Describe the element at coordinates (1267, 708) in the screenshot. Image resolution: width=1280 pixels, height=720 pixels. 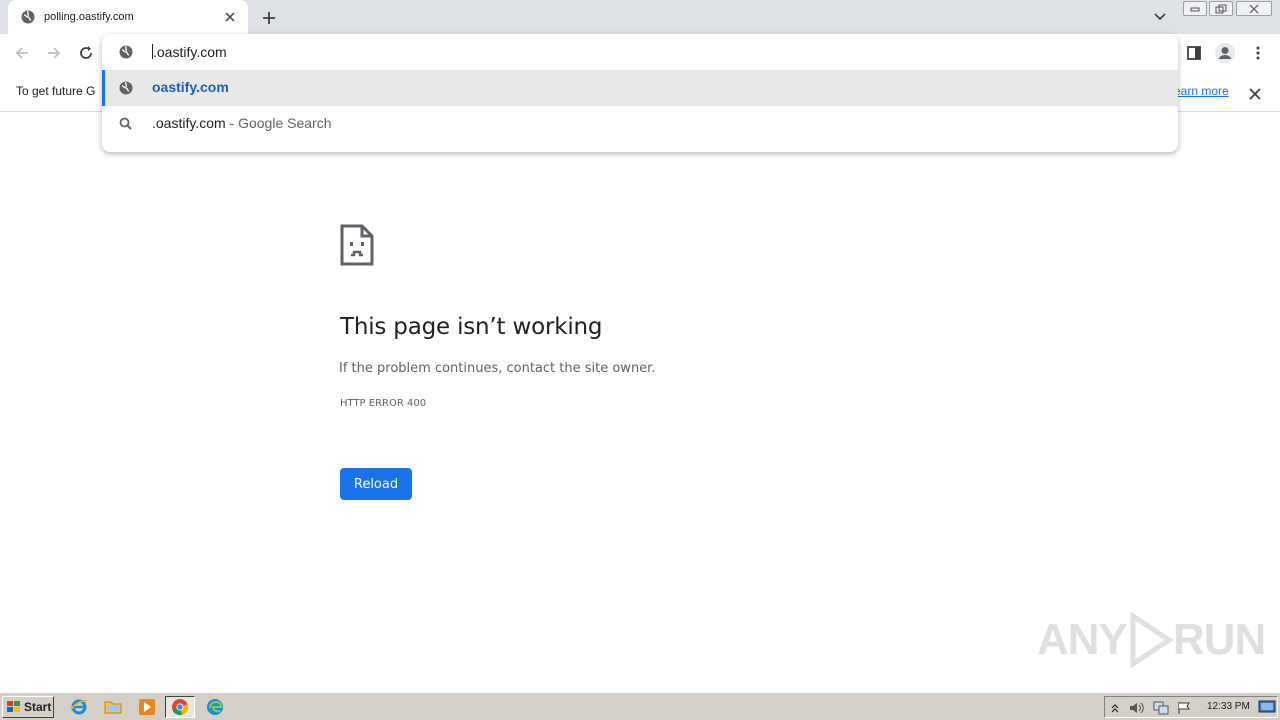
I see `show-desktop-icon` at that location.